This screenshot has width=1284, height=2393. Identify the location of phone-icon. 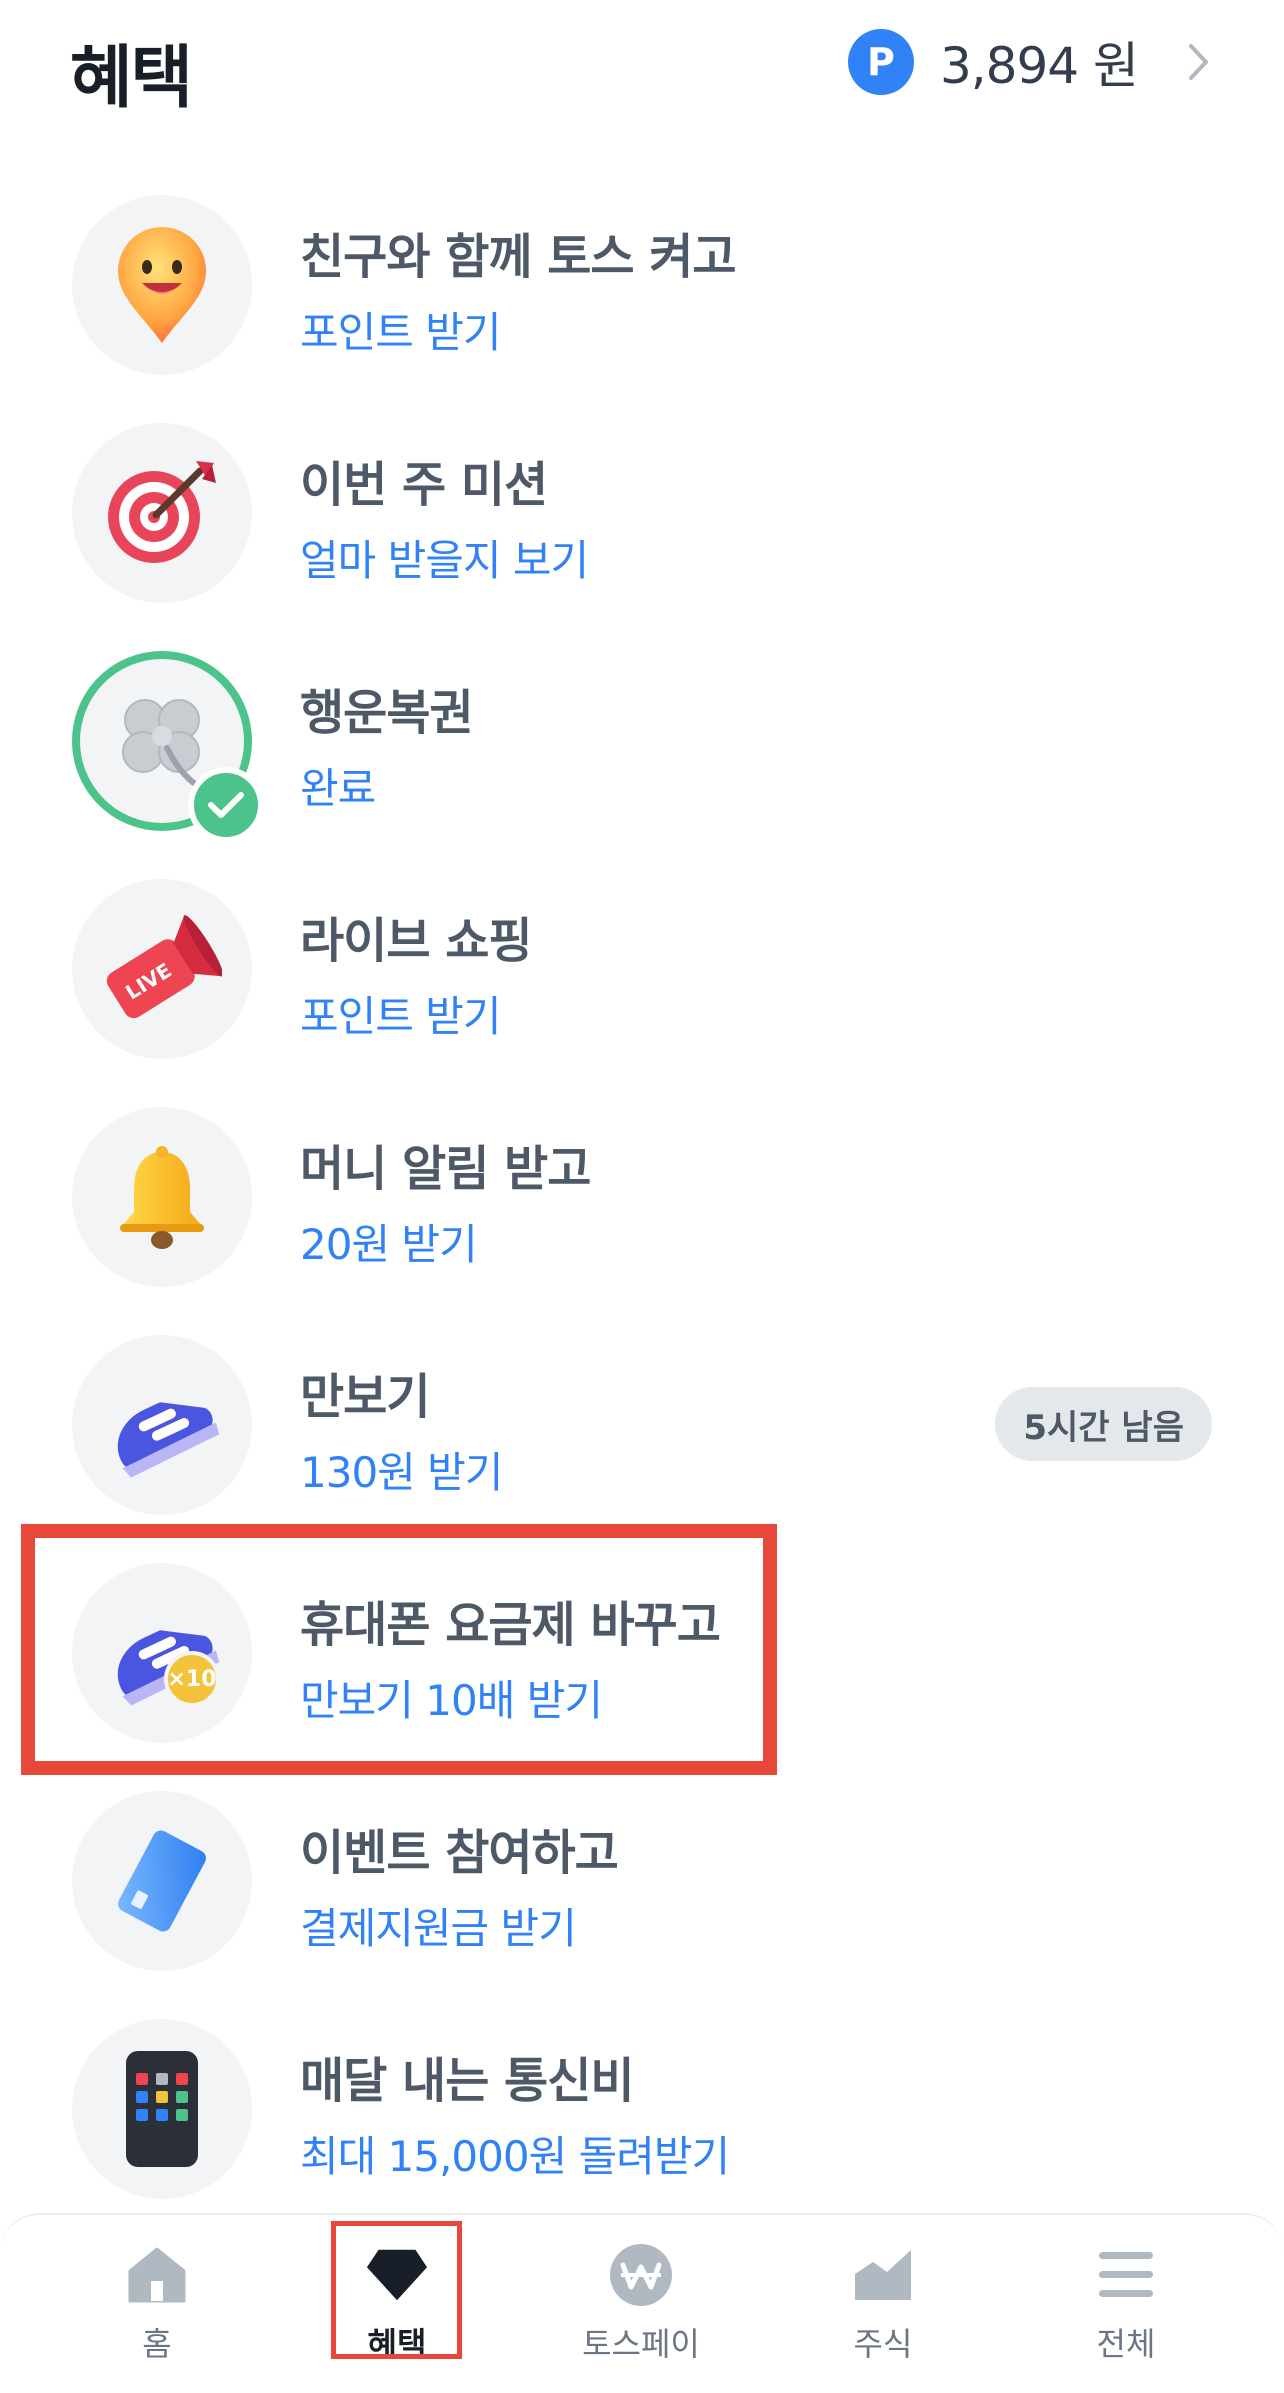
(162, 2109).